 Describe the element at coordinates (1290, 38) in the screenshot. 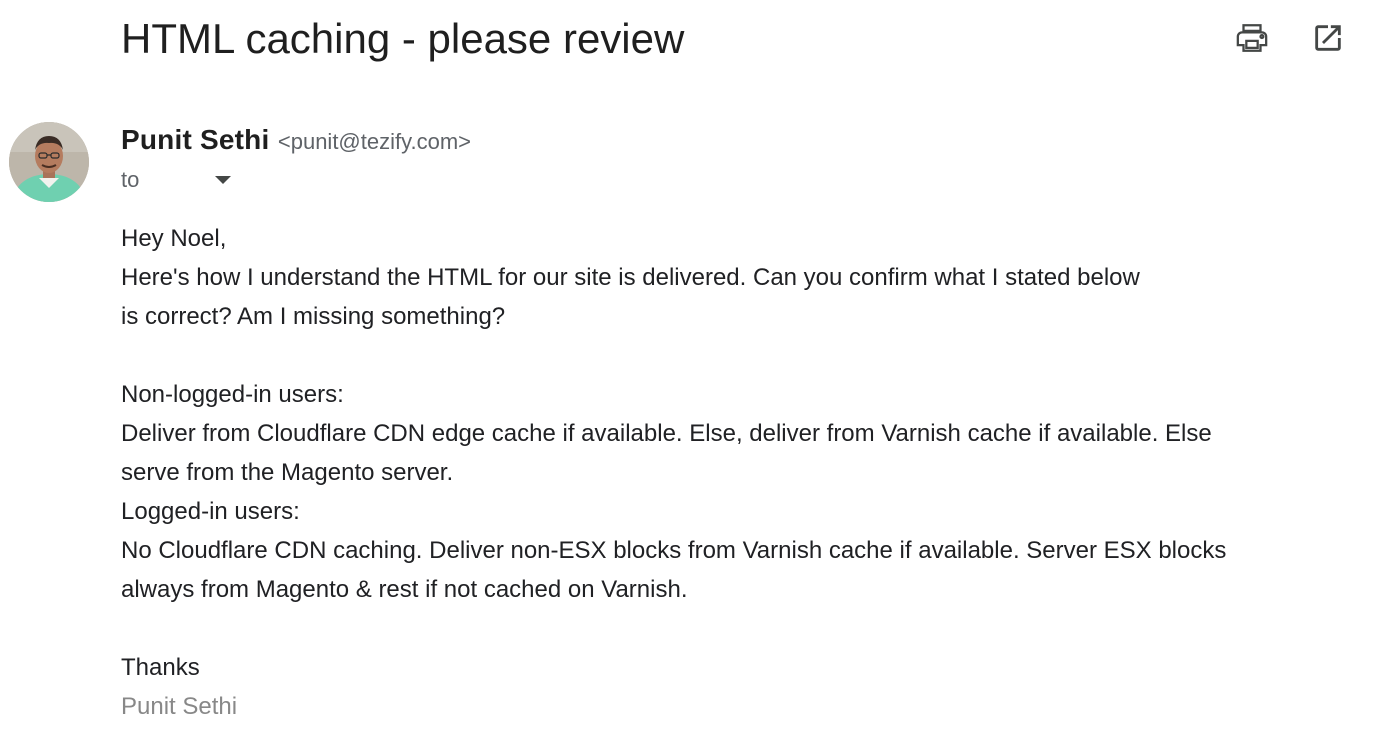

I see `email-toolbar` at that location.